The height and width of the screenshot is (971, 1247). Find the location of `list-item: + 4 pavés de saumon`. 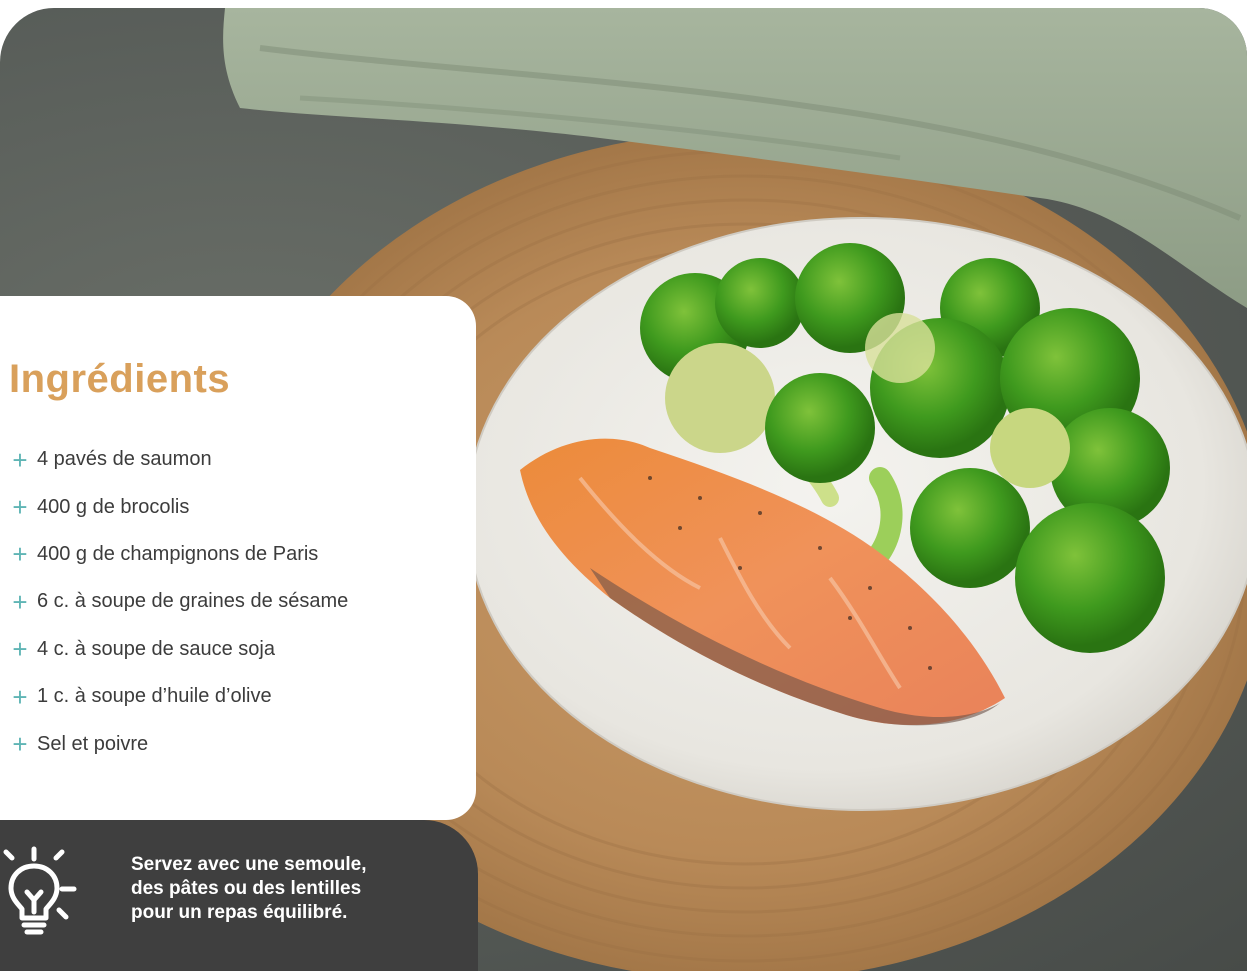

list-item: + 4 pavés de saumon is located at coordinates (178, 459).